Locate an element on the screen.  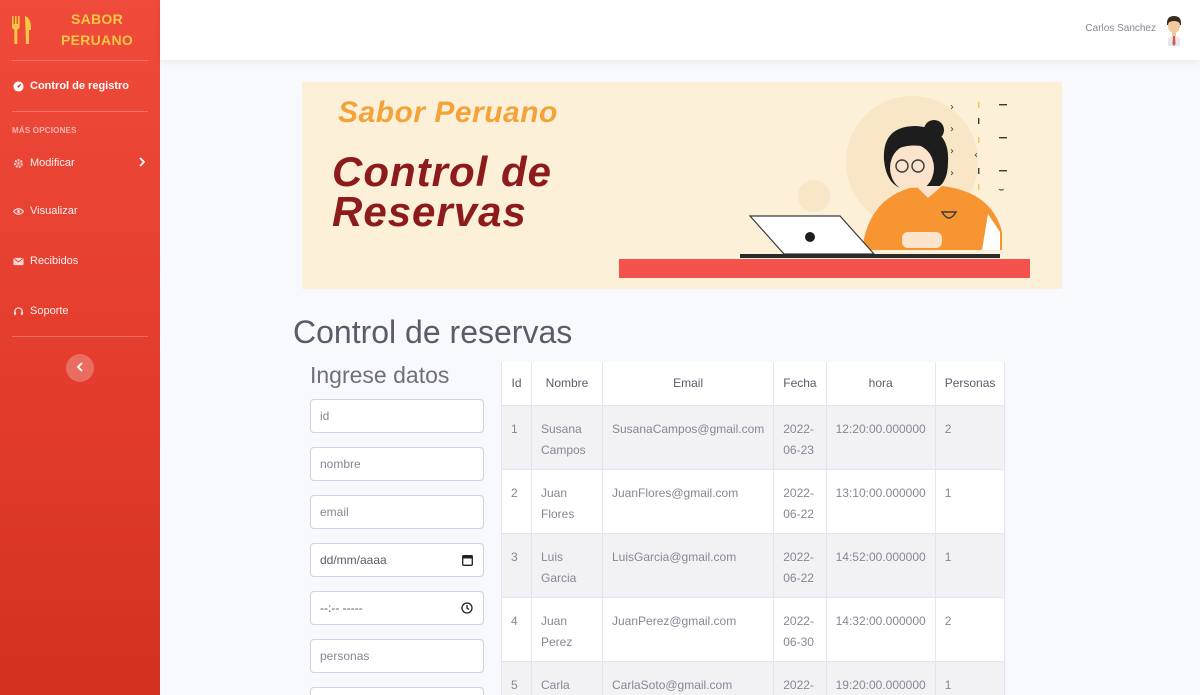
chevron-left-icon is located at coordinates (80, 368).